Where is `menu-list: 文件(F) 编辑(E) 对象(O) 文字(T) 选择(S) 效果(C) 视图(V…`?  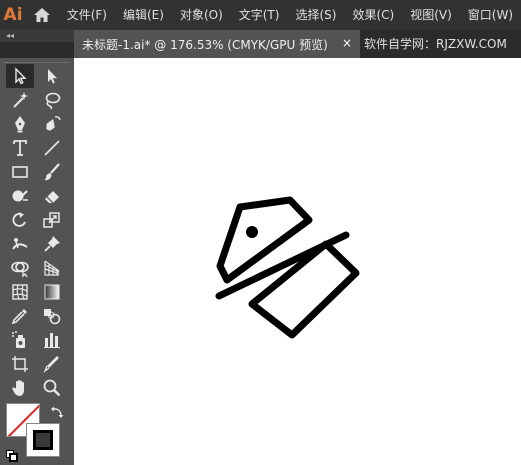 menu-list: 文件(F) 编辑(E) 对象(O) 文字(T) 选择(S) 效果(C) 视图(V… is located at coordinates (290, 15).